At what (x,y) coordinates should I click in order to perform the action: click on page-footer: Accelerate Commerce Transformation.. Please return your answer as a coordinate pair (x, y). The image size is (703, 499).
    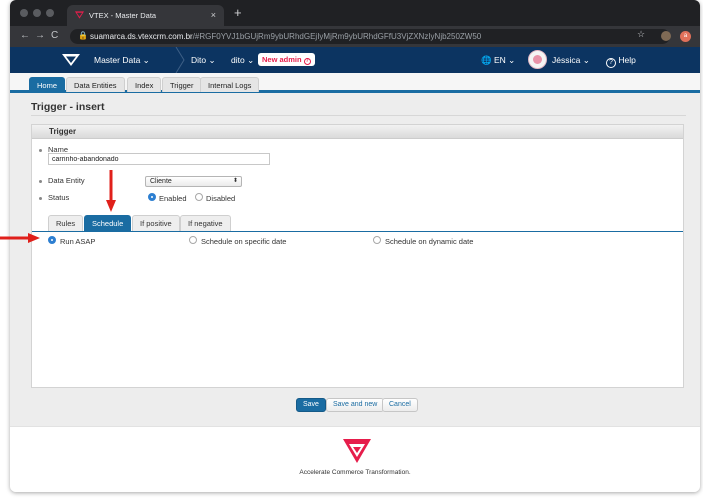
    Looking at the image, I should click on (355, 459).